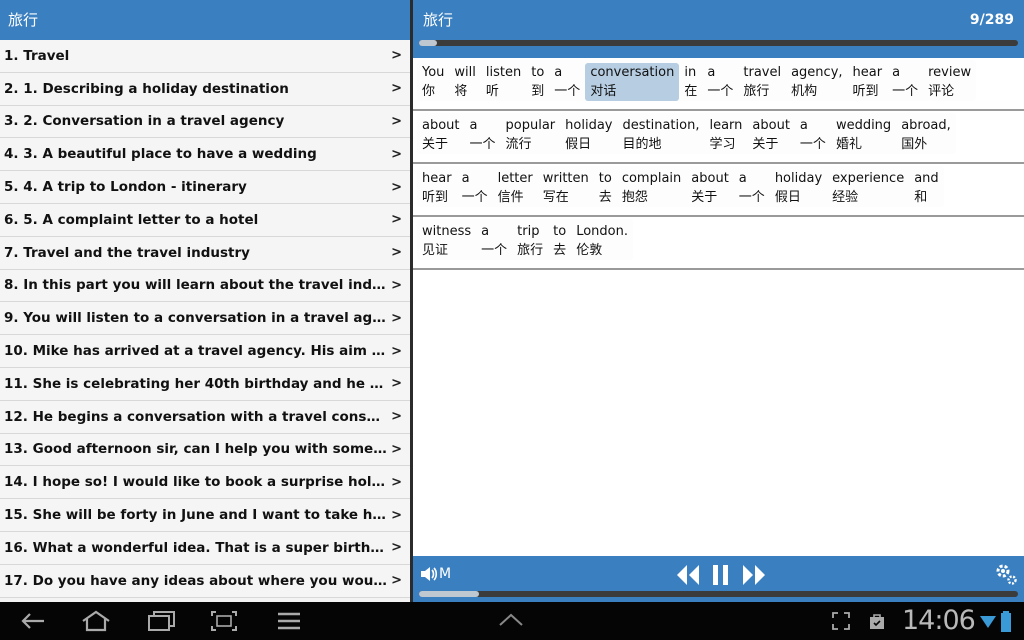 The height and width of the screenshot is (640, 1024). Describe the element at coordinates (721, 575) in the screenshot. I see `pause-button` at that location.